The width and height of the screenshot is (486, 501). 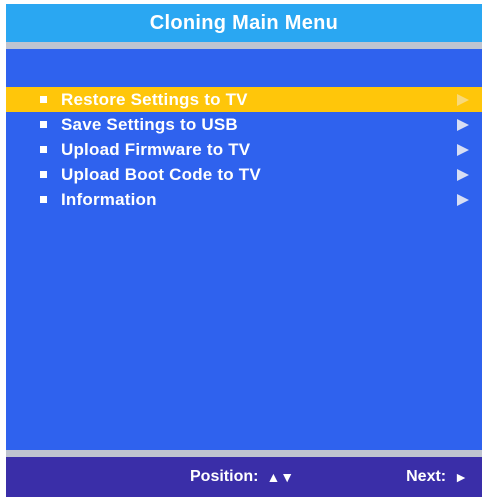 I want to click on right-arrow-icon: ►, so click(x=461, y=477).